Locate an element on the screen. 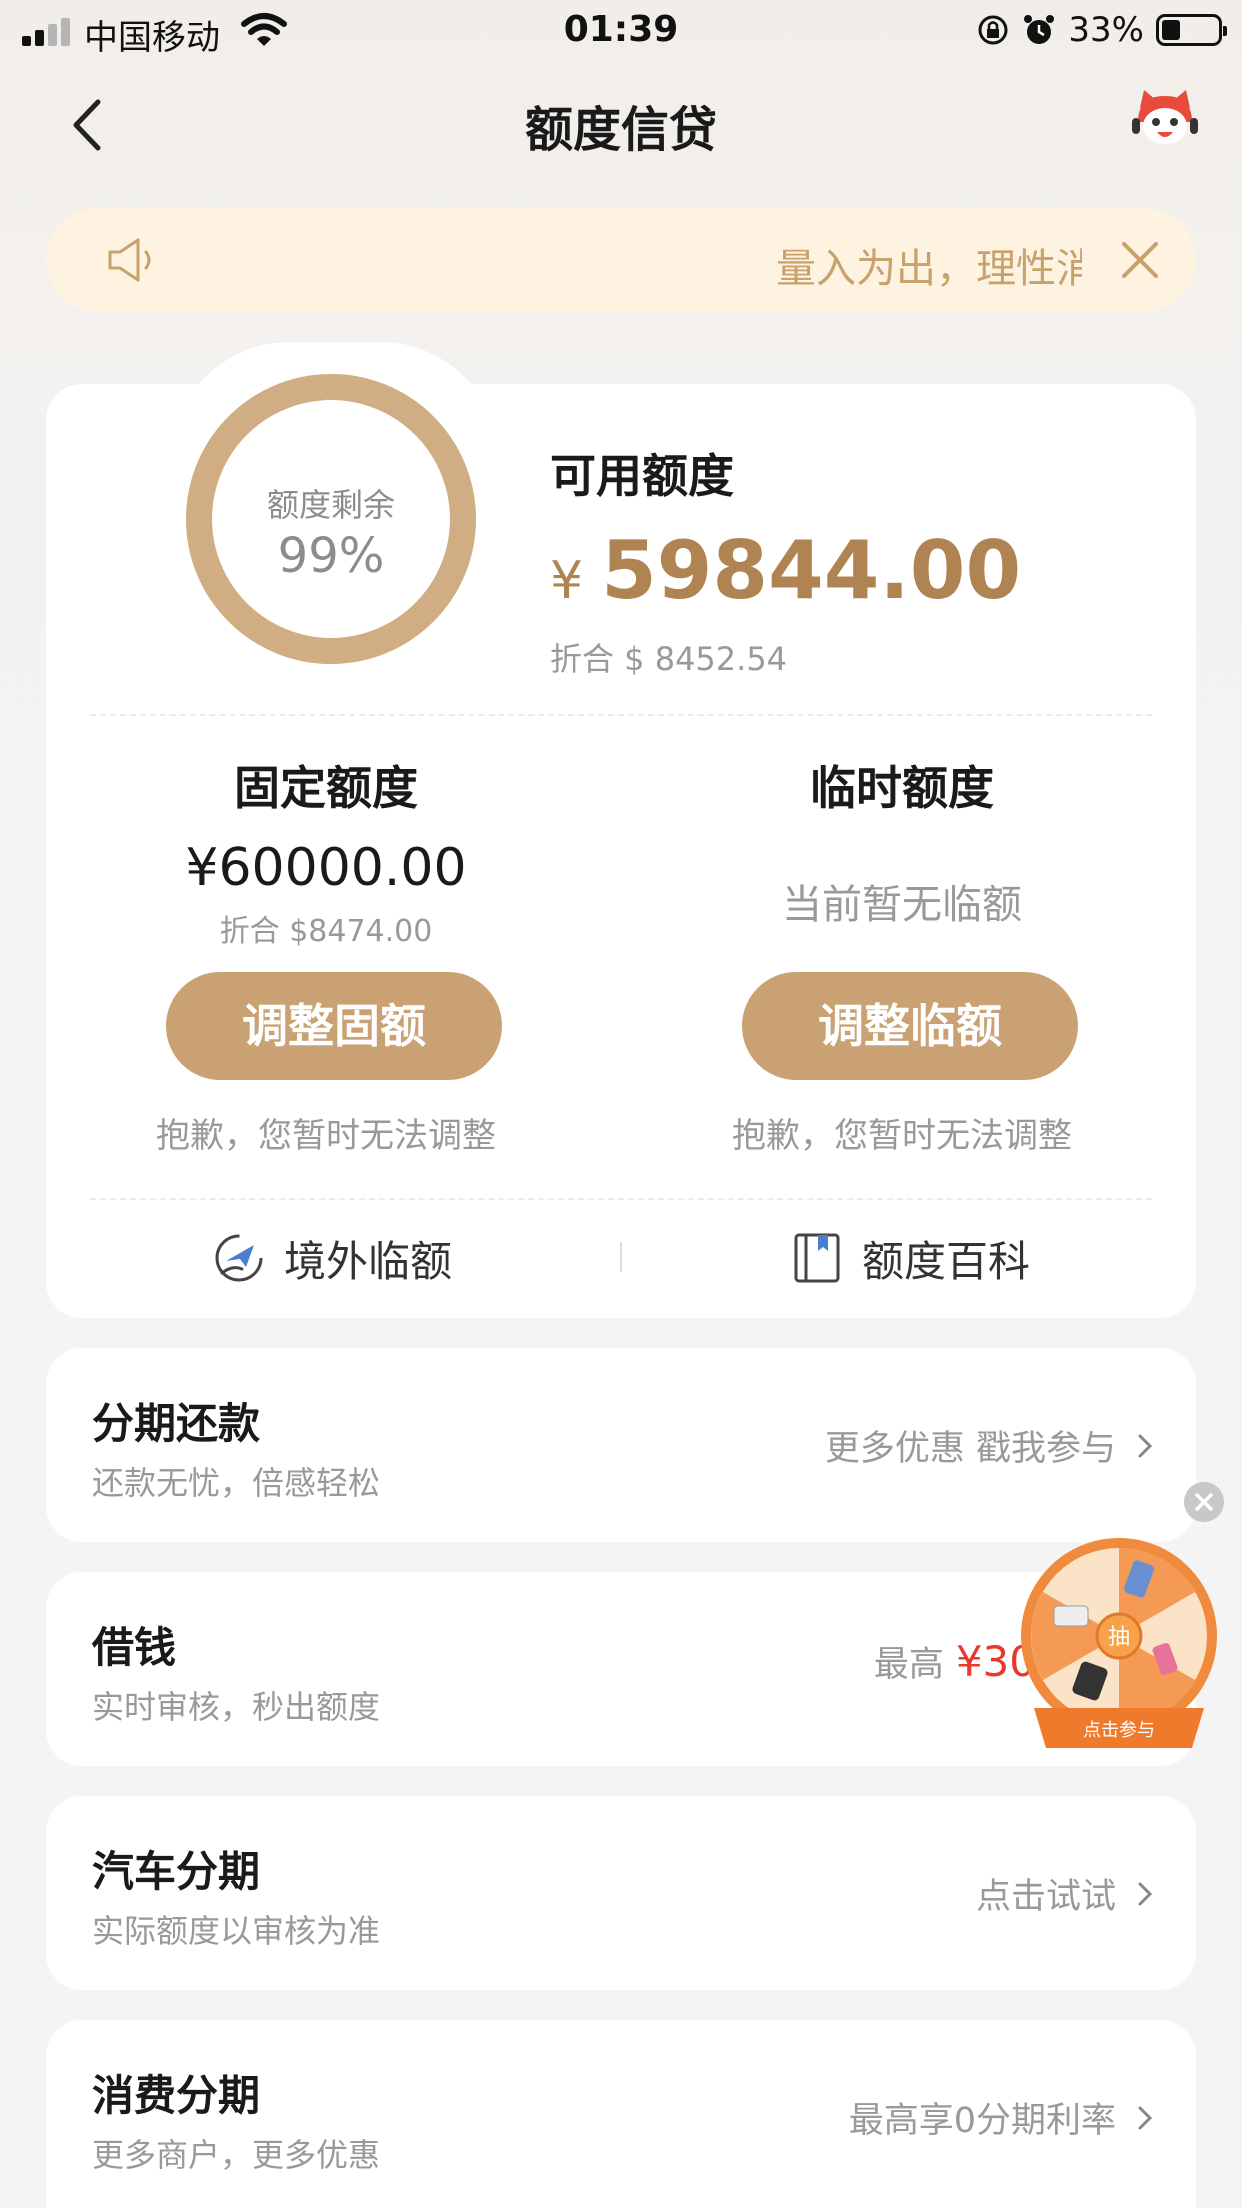 The image size is (1242, 2208). available-label: 可用额度 is located at coordinates (642, 476).